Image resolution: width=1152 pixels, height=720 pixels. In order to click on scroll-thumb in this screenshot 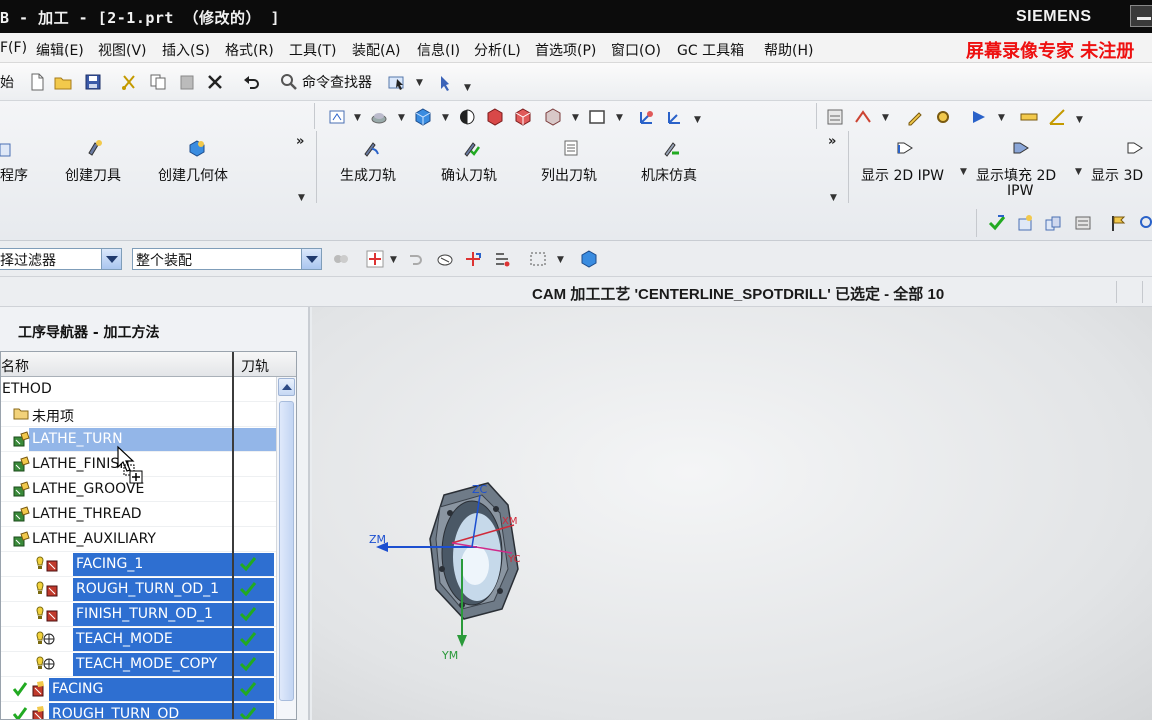, I will do `click(286, 551)`.